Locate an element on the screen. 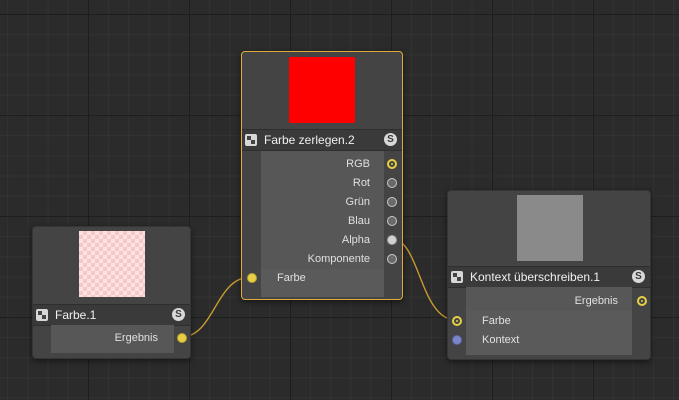 This screenshot has width=679, height=400. output-port-komponente is located at coordinates (392, 259).